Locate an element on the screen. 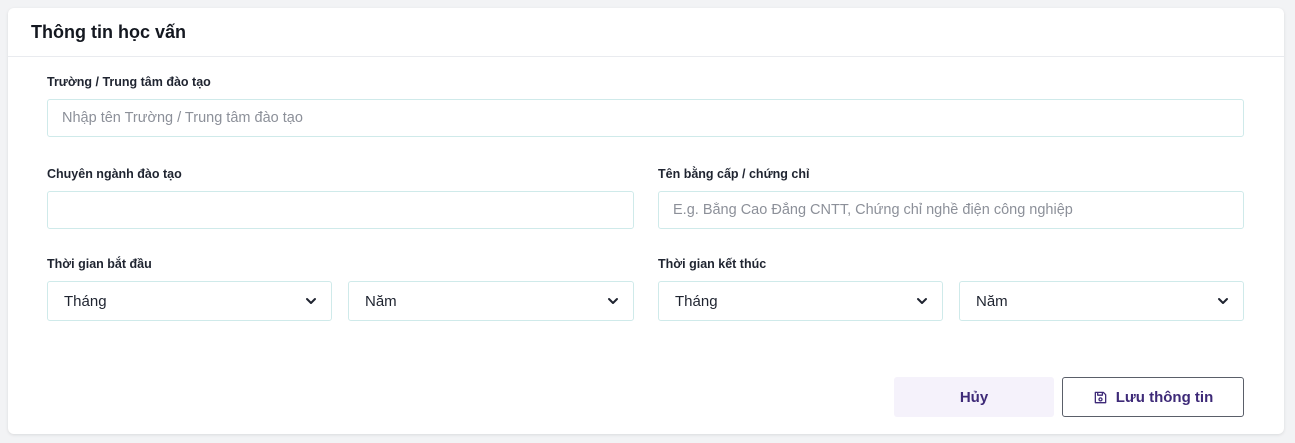 The image size is (1295, 443). end-year-select: Năm is located at coordinates (1101, 301).